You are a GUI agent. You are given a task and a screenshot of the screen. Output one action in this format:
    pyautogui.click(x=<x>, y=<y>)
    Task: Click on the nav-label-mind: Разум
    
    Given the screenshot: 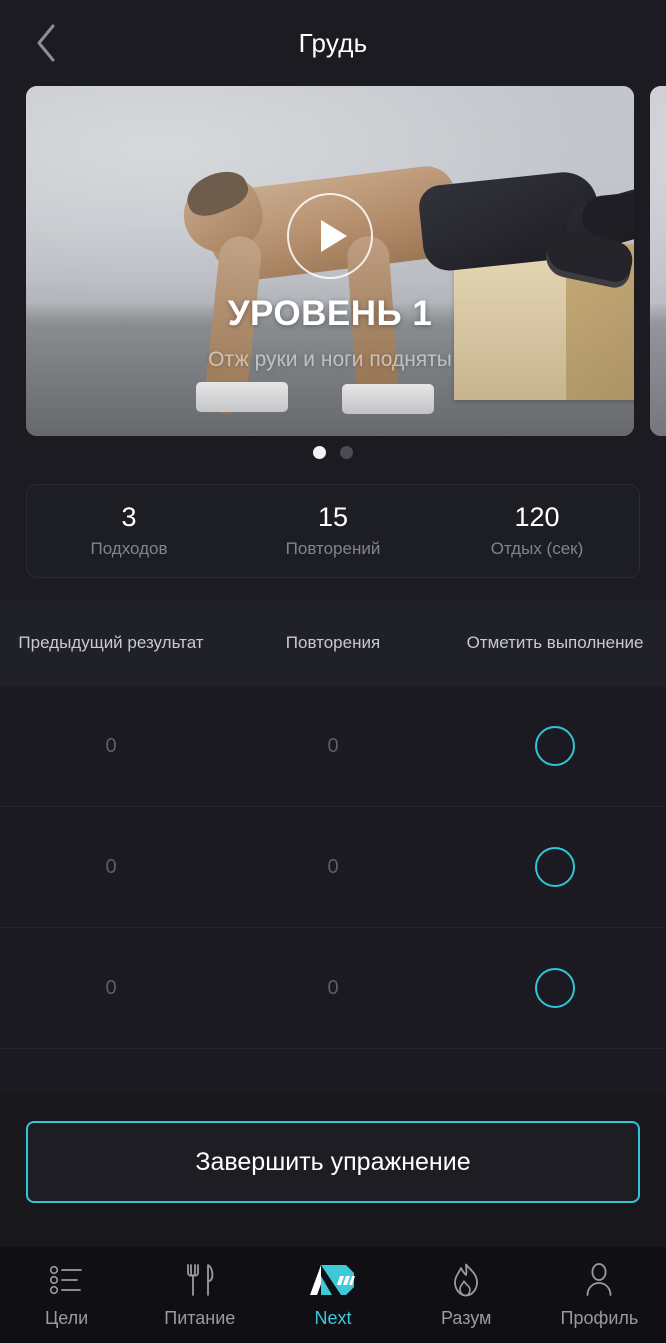 What is the action you would take?
    pyautogui.click(x=466, y=1318)
    